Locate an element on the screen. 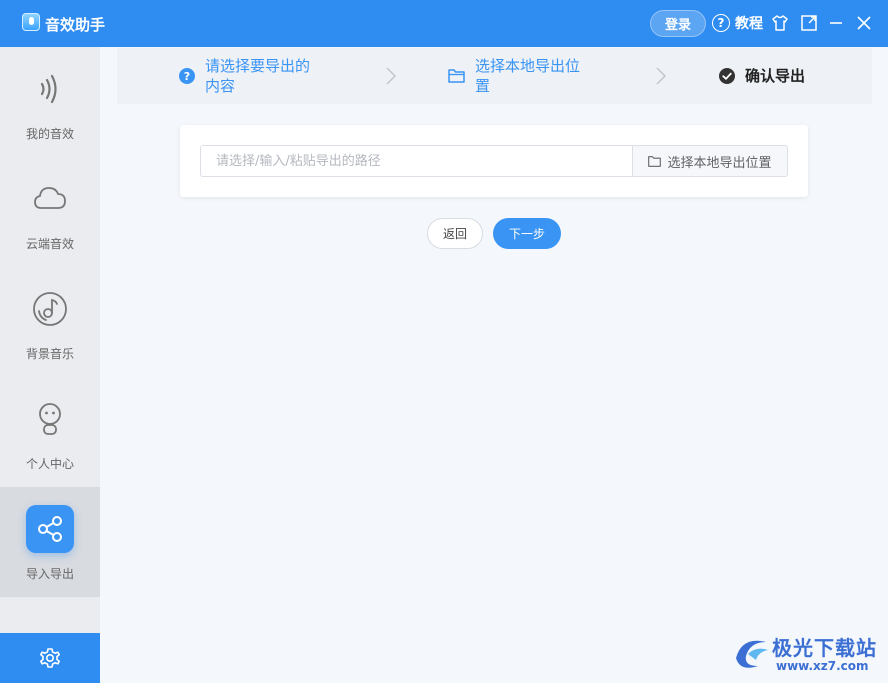  export-path-input is located at coordinates (416, 161).